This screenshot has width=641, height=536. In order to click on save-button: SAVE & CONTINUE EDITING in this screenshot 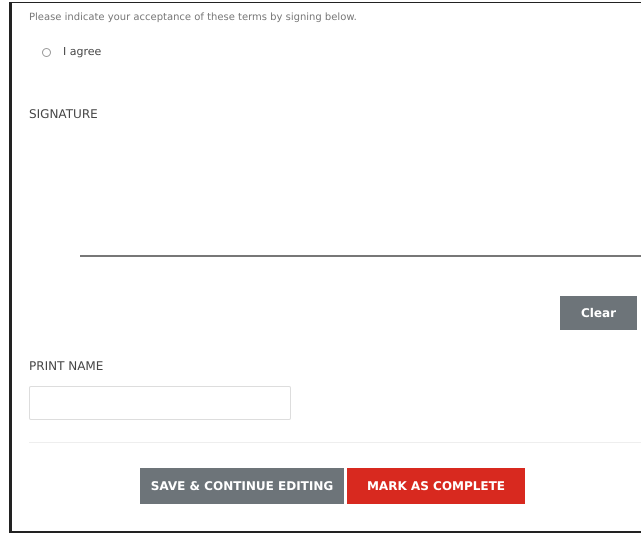, I will do `click(242, 486)`.